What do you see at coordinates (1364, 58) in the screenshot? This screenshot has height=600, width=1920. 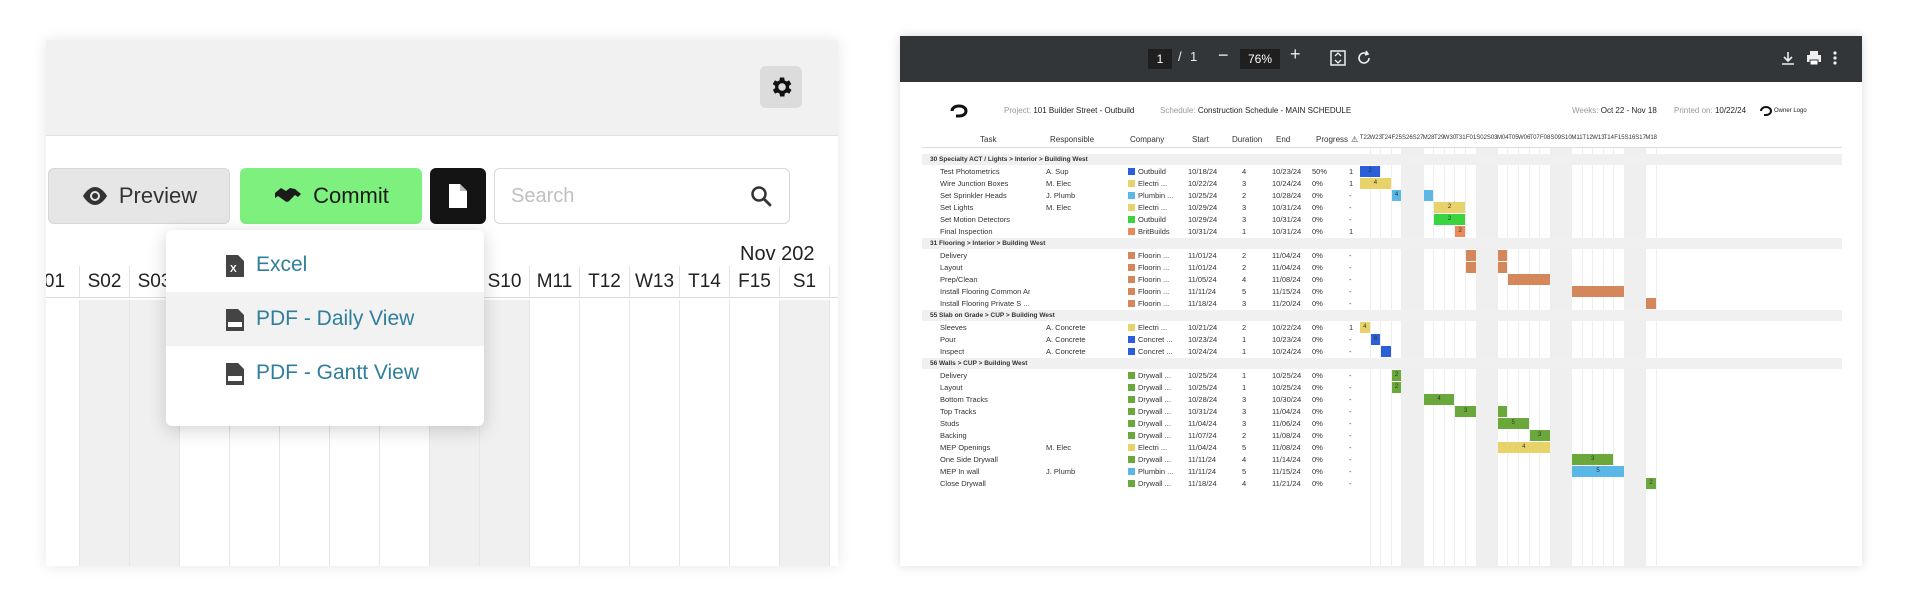 I see `rotate-icon` at bounding box center [1364, 58].